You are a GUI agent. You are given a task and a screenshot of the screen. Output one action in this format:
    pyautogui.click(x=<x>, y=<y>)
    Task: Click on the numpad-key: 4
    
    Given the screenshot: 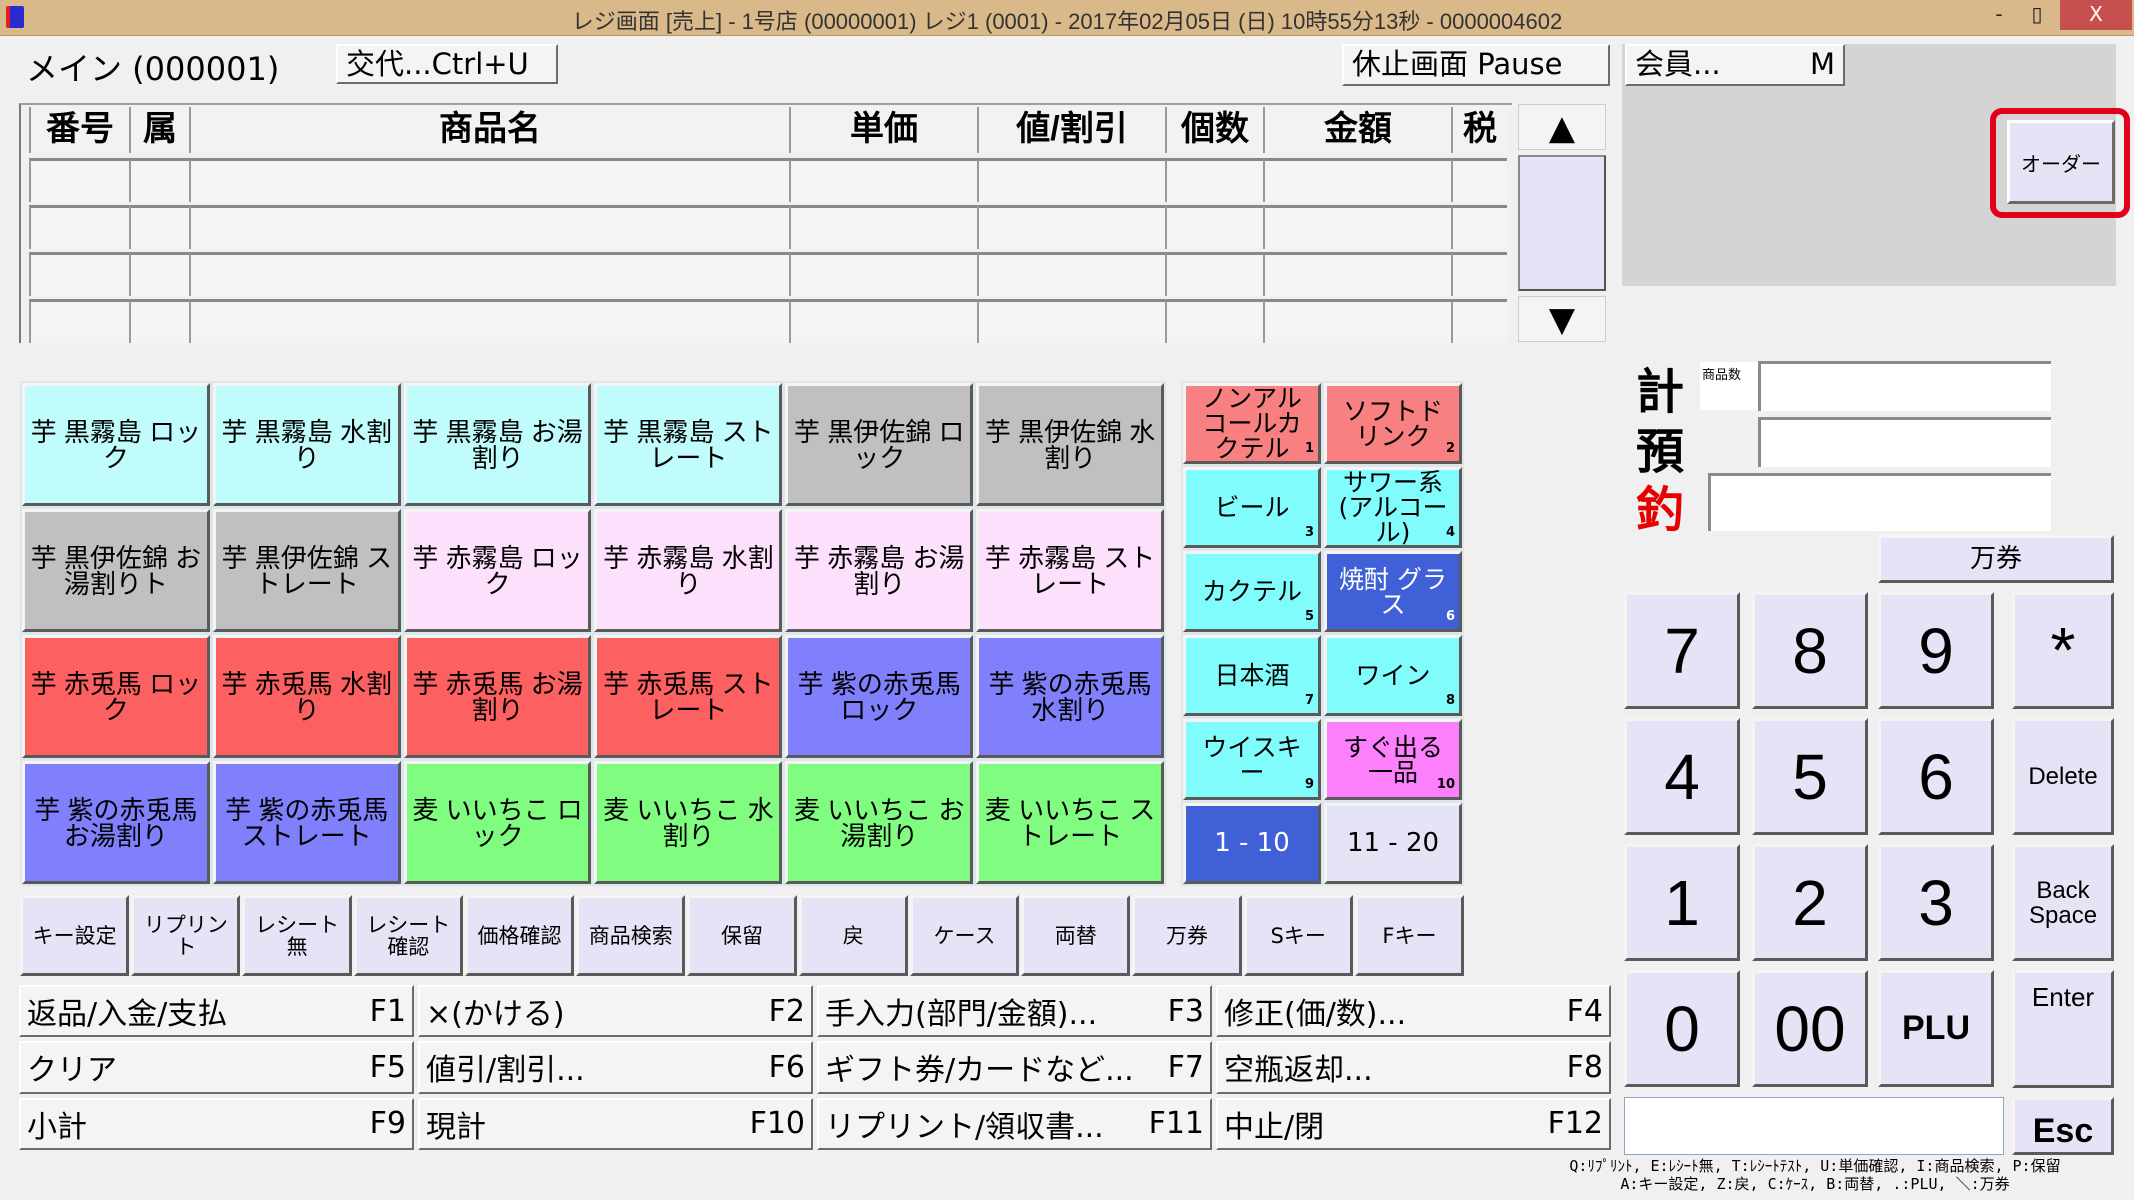 What is the action you would take?
    pyautogui.click(x=1682, y=776)
    